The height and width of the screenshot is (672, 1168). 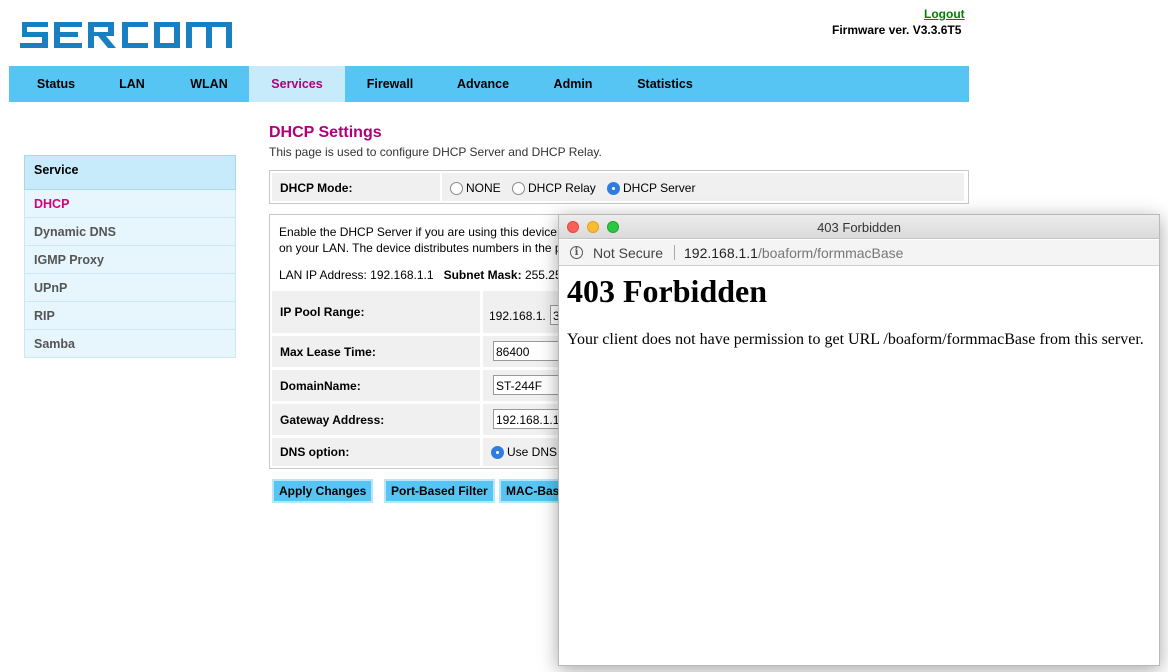 I want to click on info-icon: i, so click(x=576, y=252).